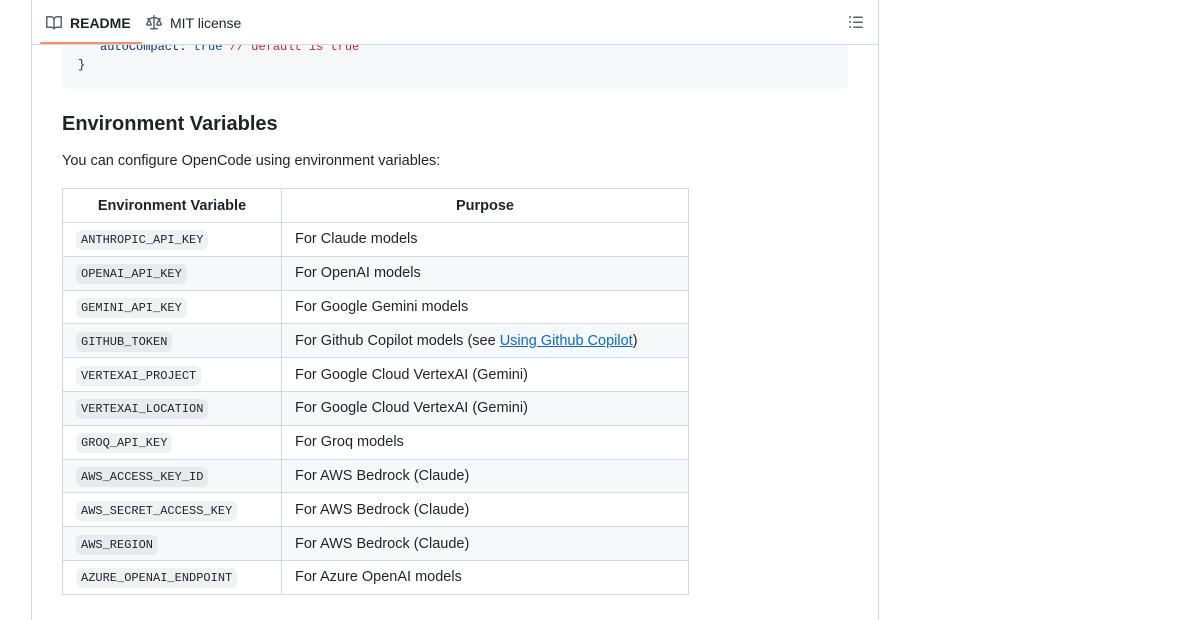  What do you see at coordinates (485, 307) in the screenshot?
I see `purpose-cell: For Google Gemini models` at bounding box center [485, 307].